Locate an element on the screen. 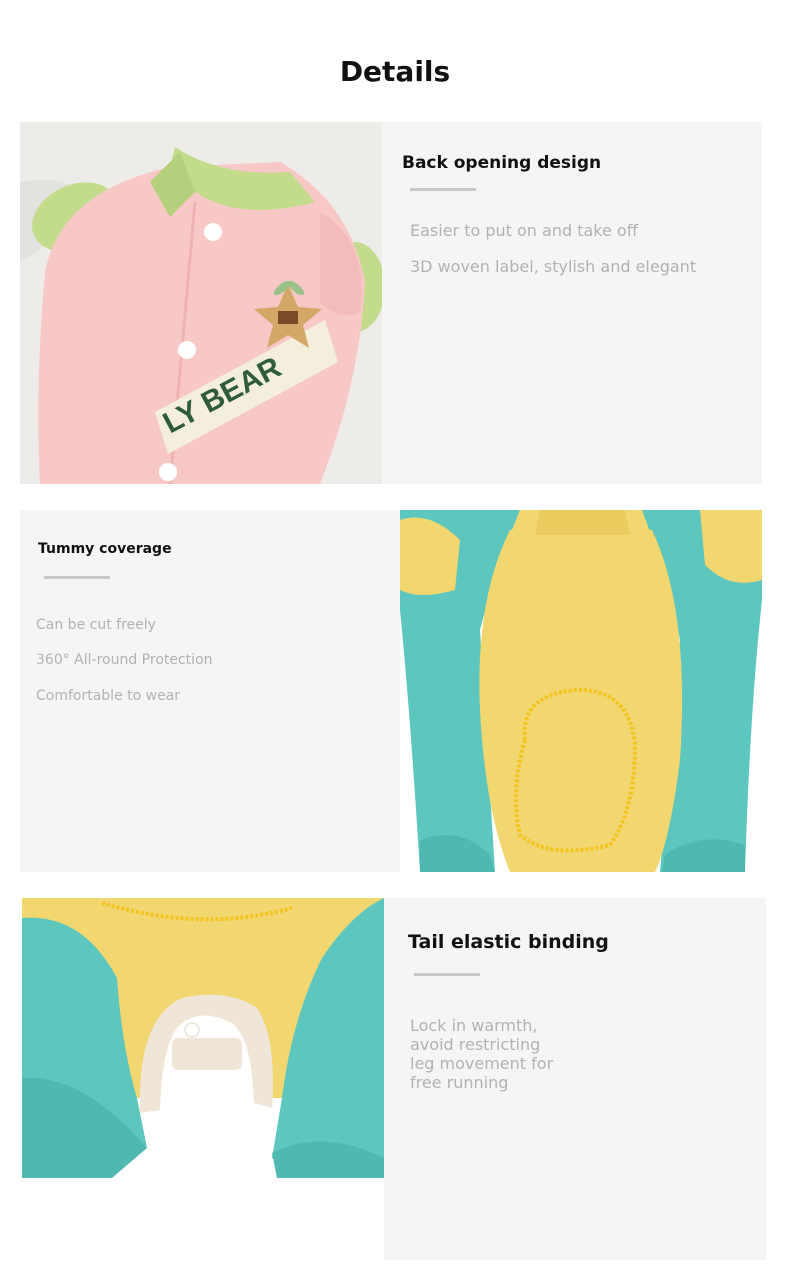 The height and width of the screenshot is (1282, 790). feature-text: 3D woven label, stylish and elegant is located at coordinates (553, 266).